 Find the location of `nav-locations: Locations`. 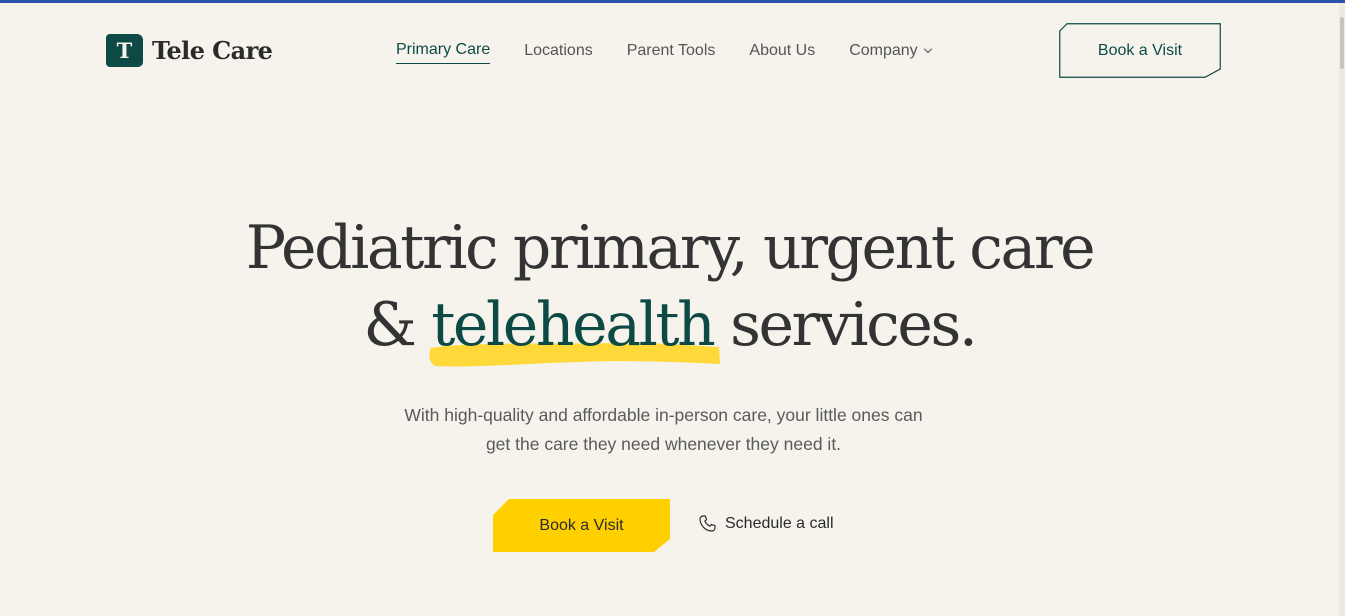

nav-locations: Locations is located at coordinates (558, 53).